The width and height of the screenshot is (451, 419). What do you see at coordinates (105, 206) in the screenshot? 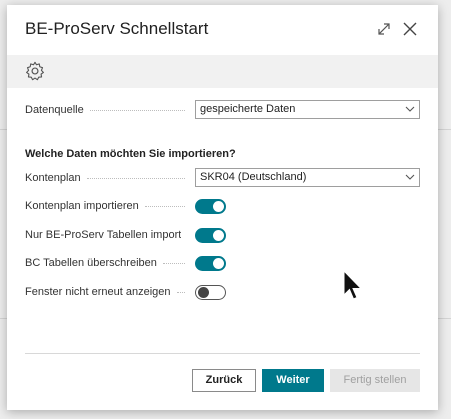
I see `kontenplan-import-label: Kontenplan importieren` at bounding box center [105, 206].